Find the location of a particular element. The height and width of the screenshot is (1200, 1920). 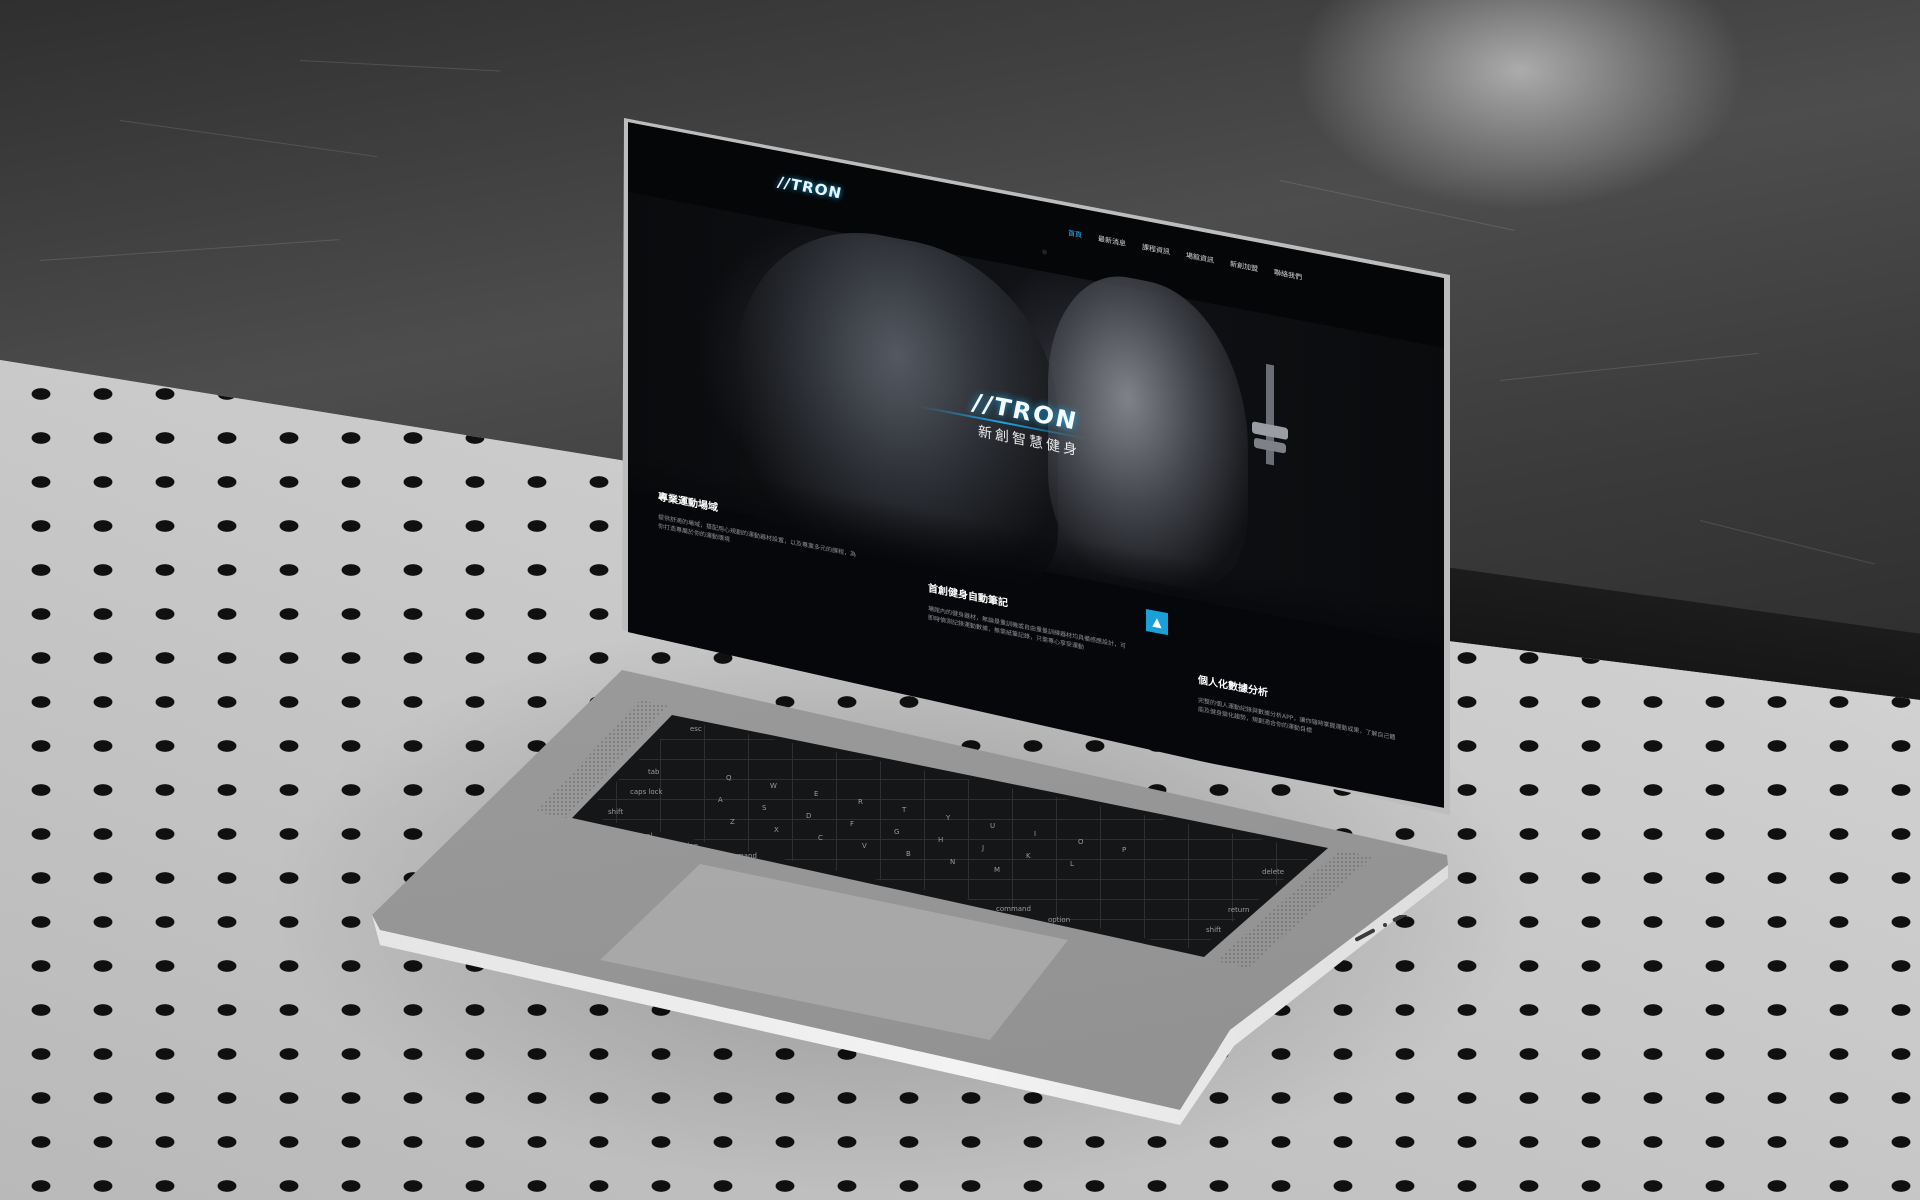

dumbbell-image is located at coordinates (1270, 414).